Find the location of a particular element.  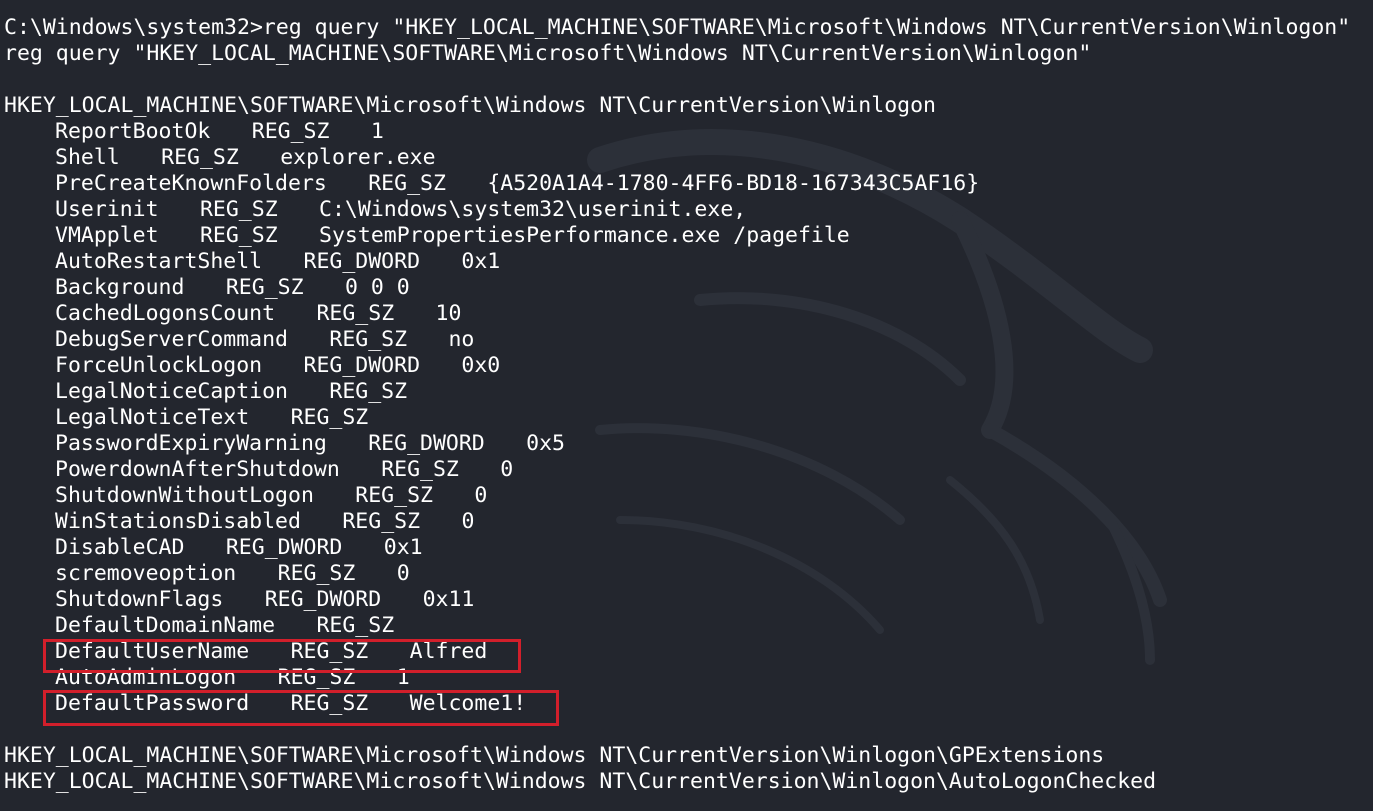

registry-value-name: ReportBootOk is located at coordinates (133, 131).